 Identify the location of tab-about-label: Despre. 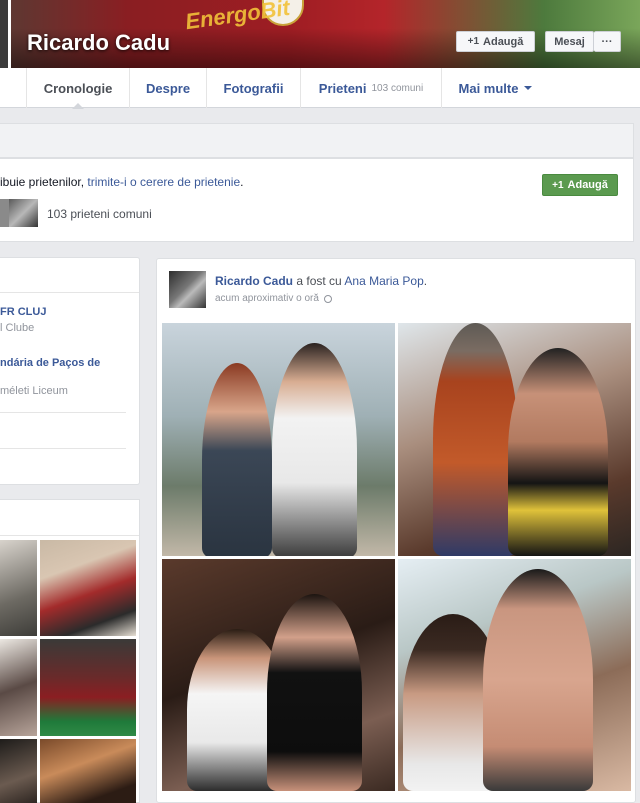
(168, 88).